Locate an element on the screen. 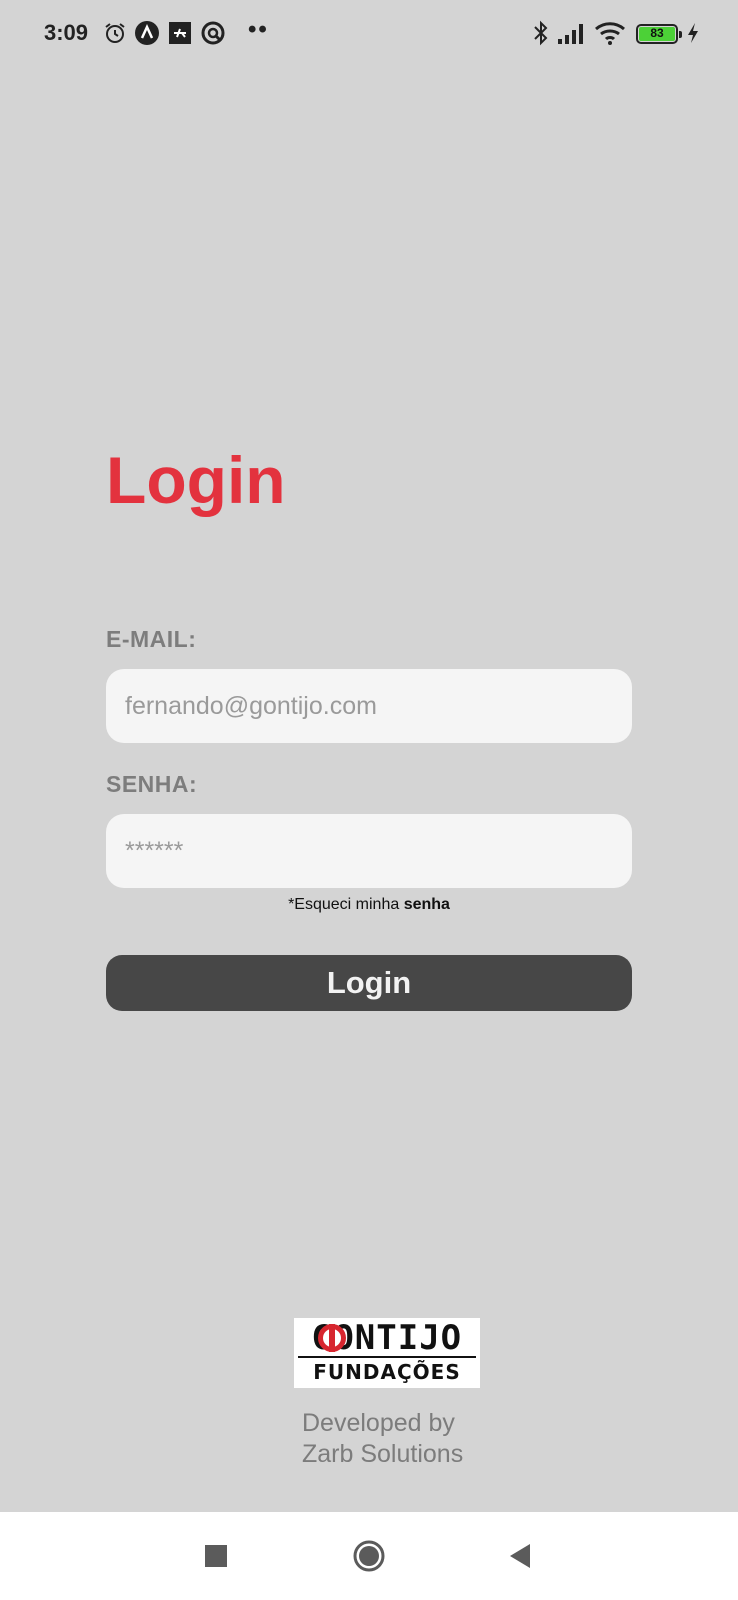 This screenshot has width=738, height=1600. developer-credits: Developed by Zarb Solutions is located at coordinates (382, 1439).